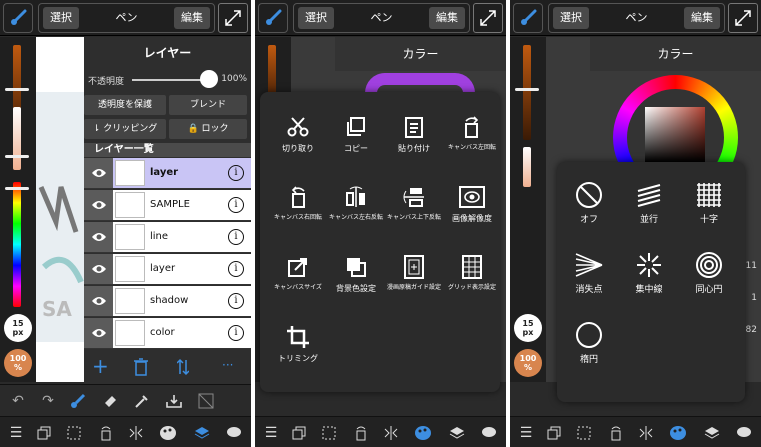 Image resolution: width=761 pixels, height=447 pixels. Describe the element at coordinates (709, 276) in the screenshot. I see `ruler-menu-item: 同心円` at that location.